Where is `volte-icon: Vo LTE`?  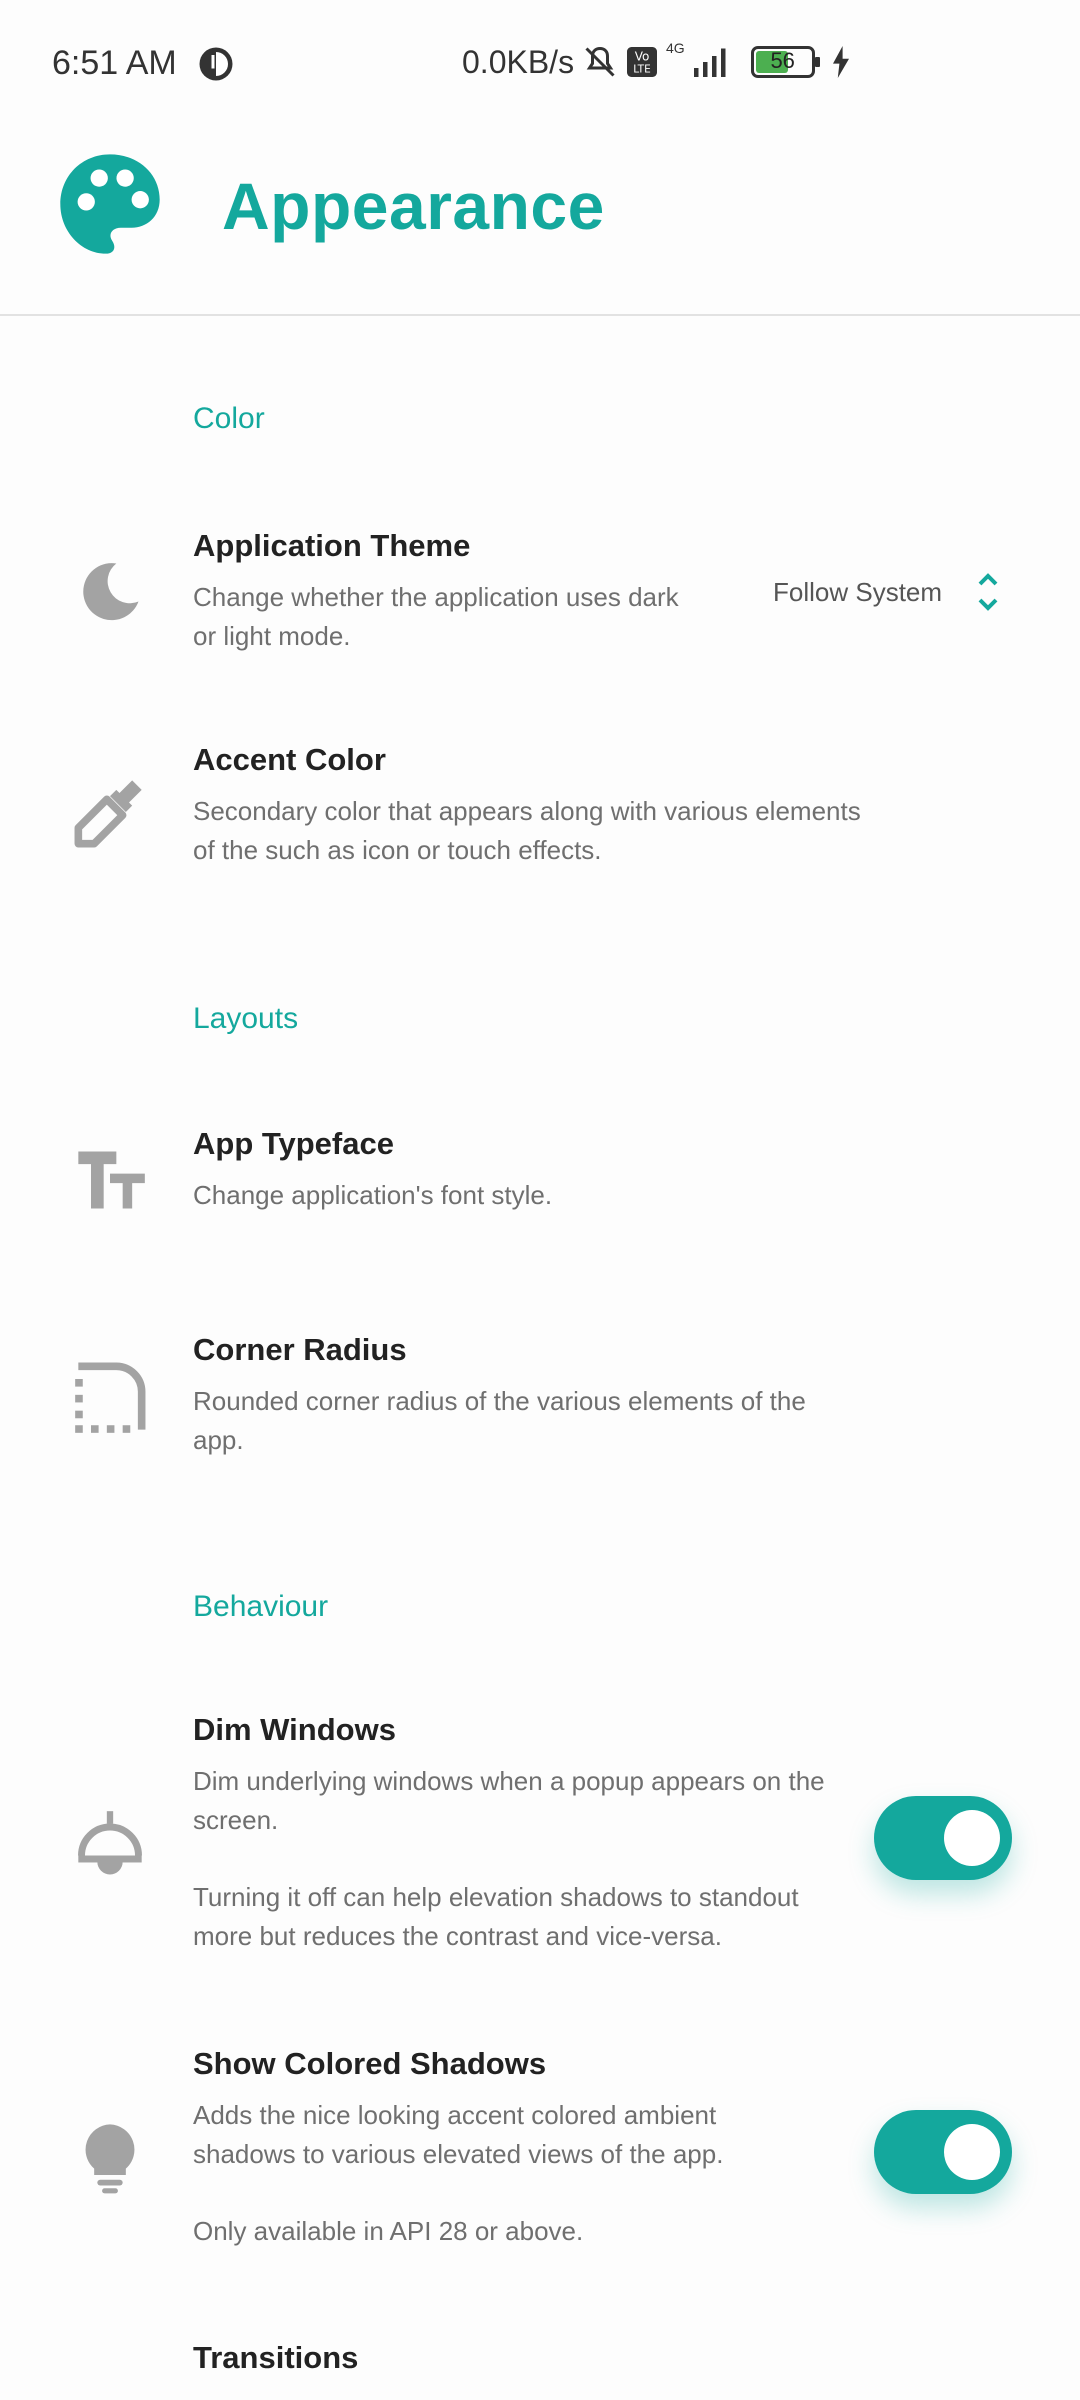 volte-icon: Vo LTE is located at coordinates (642, 62).